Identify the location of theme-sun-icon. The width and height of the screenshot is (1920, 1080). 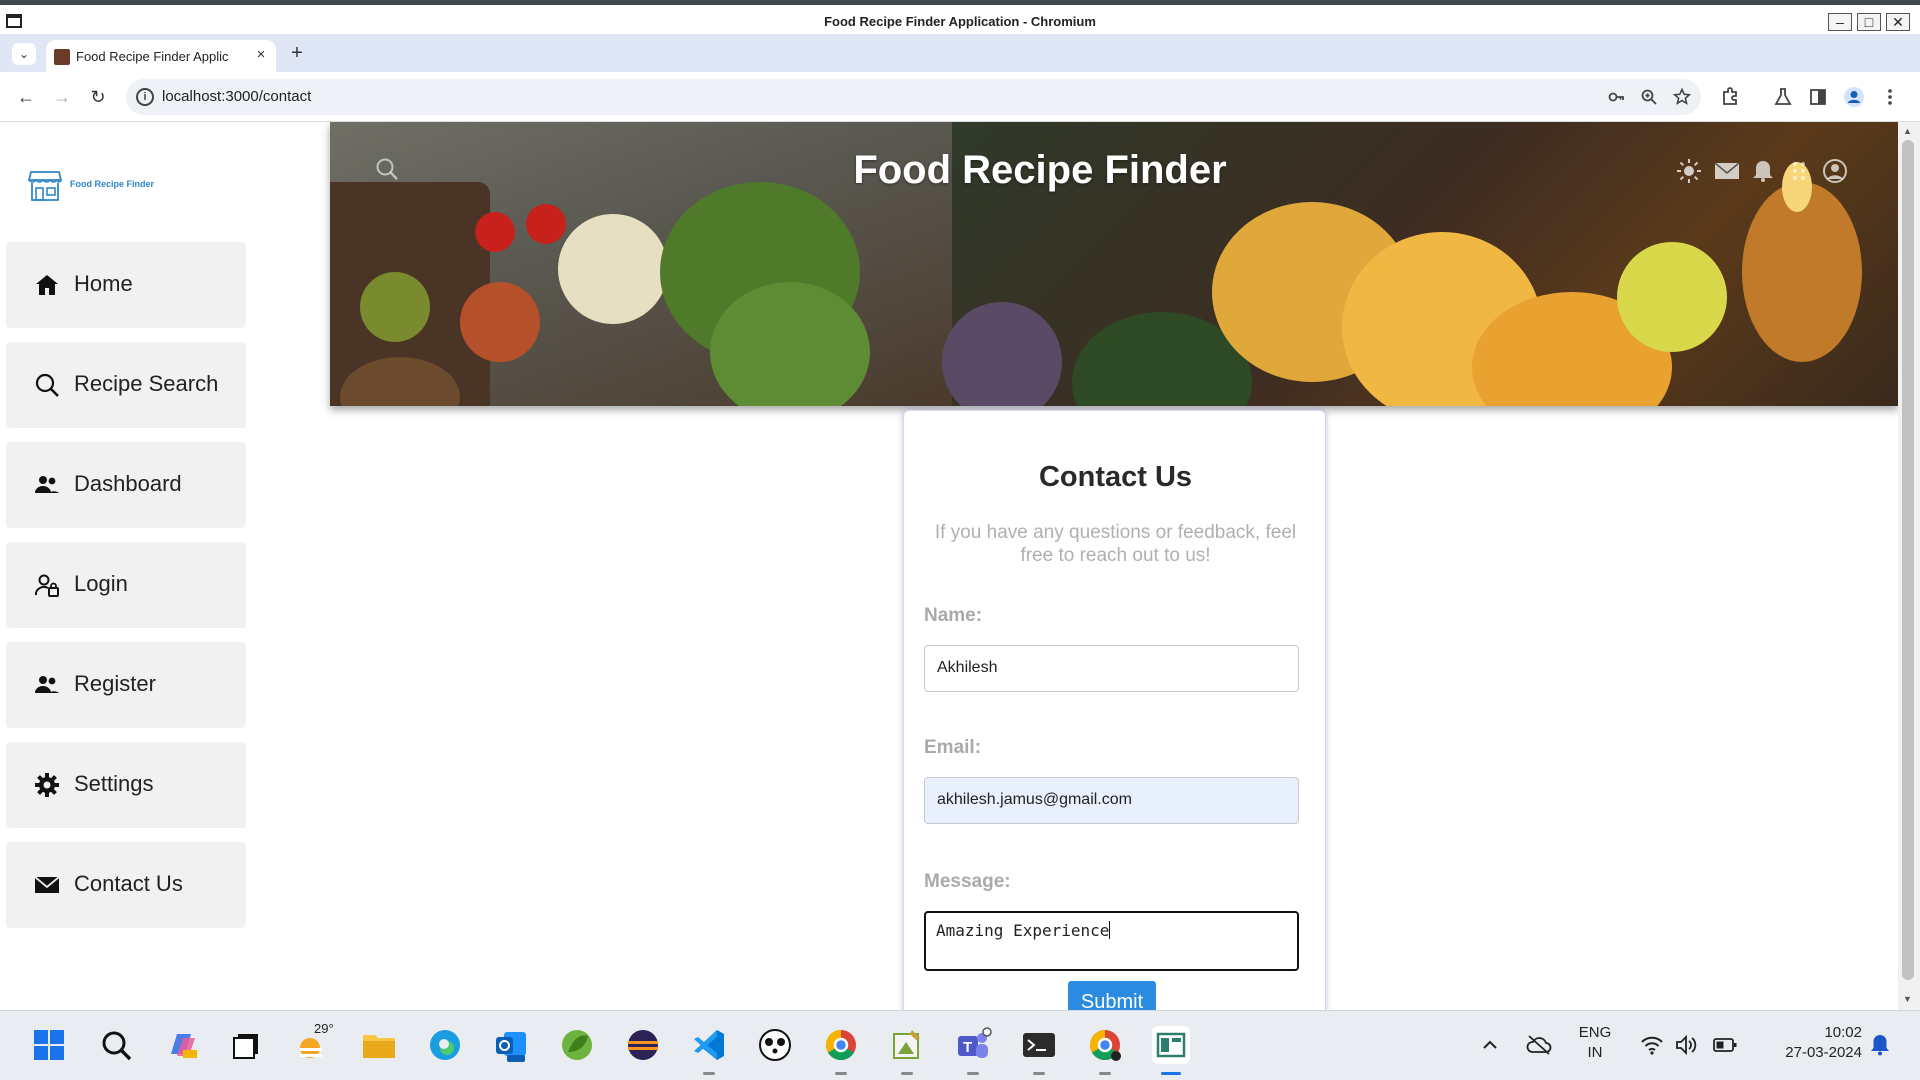
(1689, 171).